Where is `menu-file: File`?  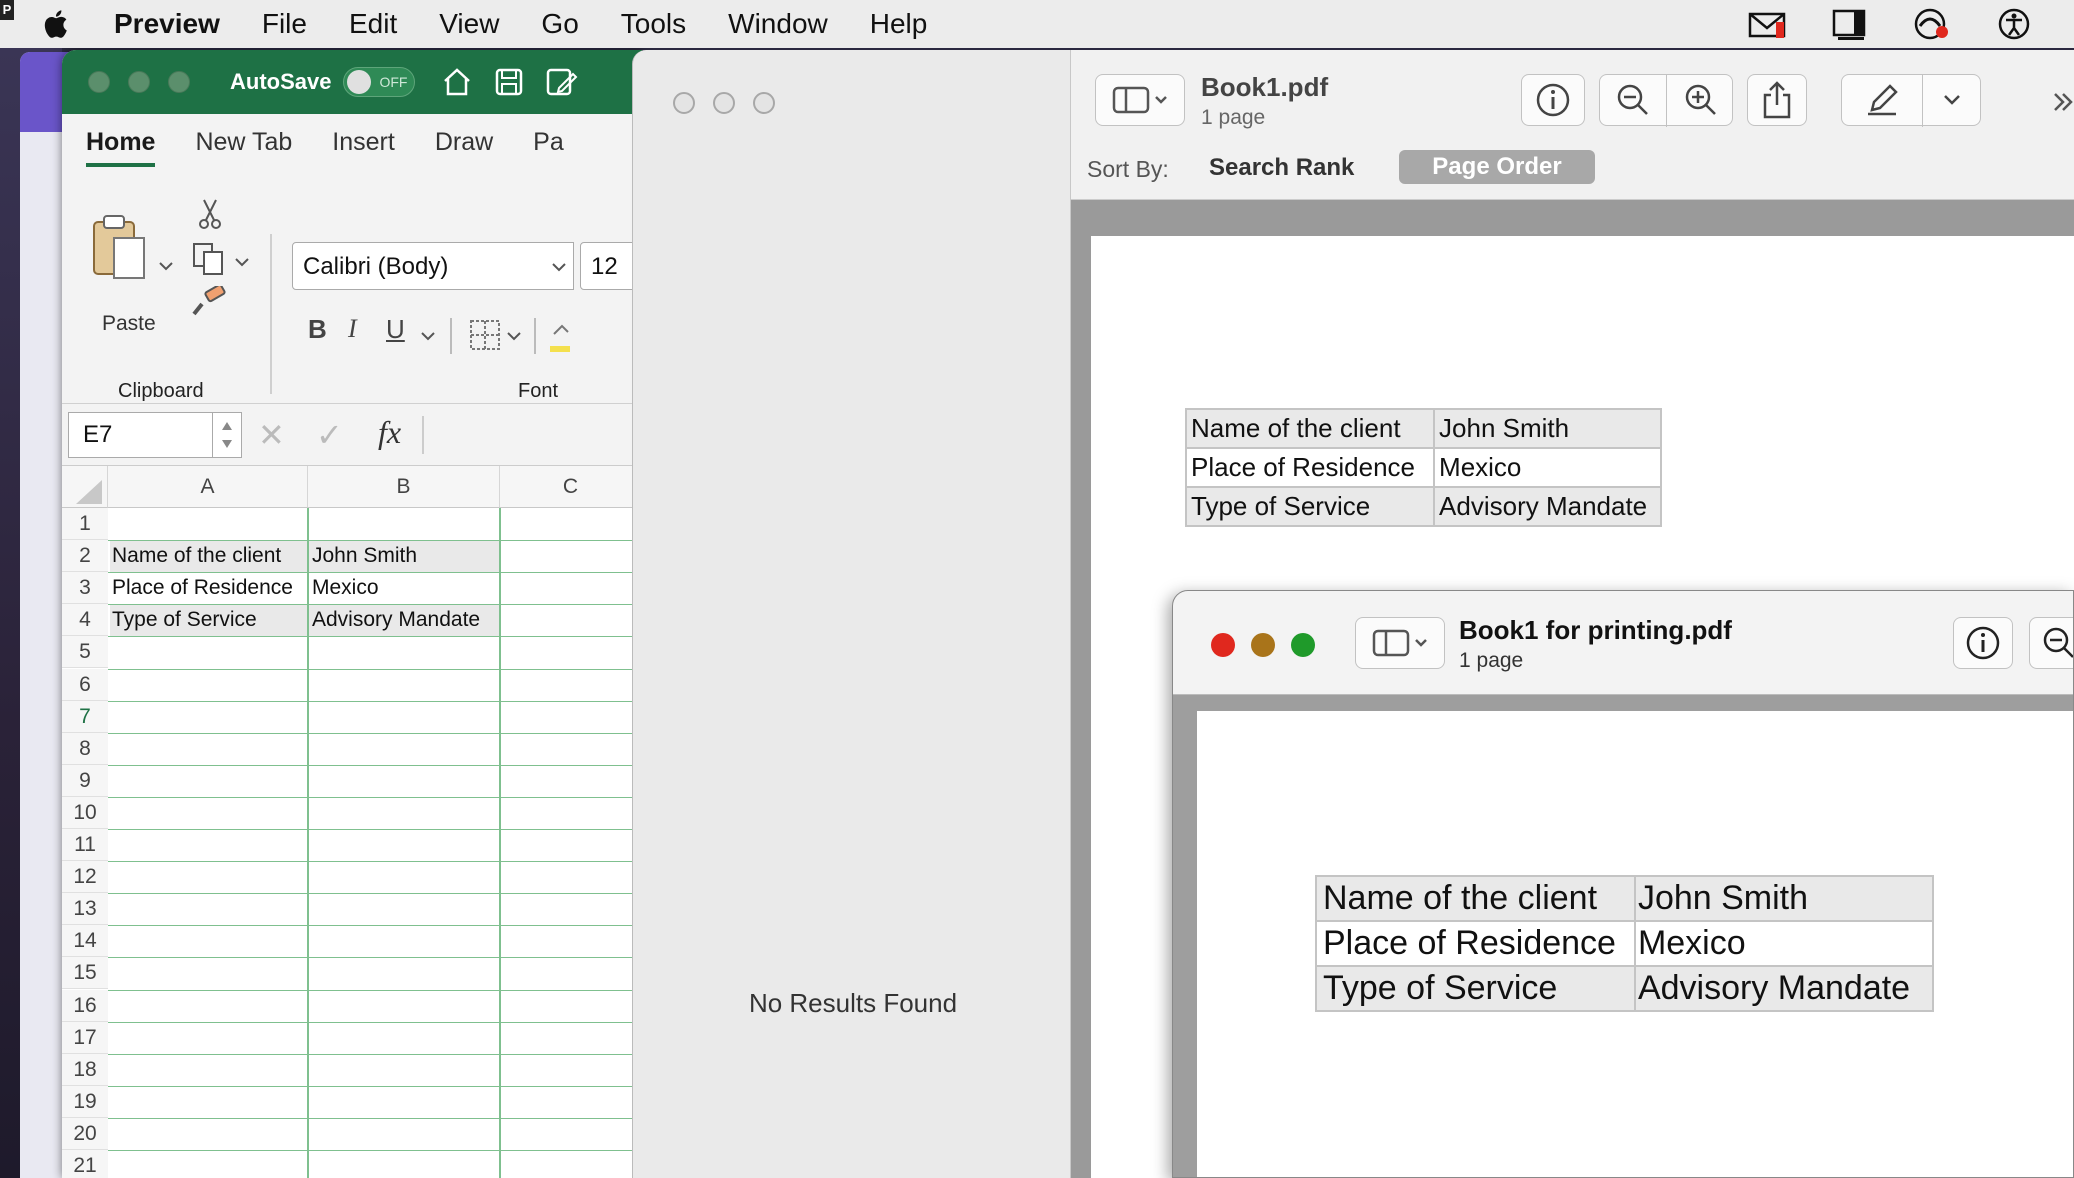 menu-file: File is located at coordinates (284, 24).